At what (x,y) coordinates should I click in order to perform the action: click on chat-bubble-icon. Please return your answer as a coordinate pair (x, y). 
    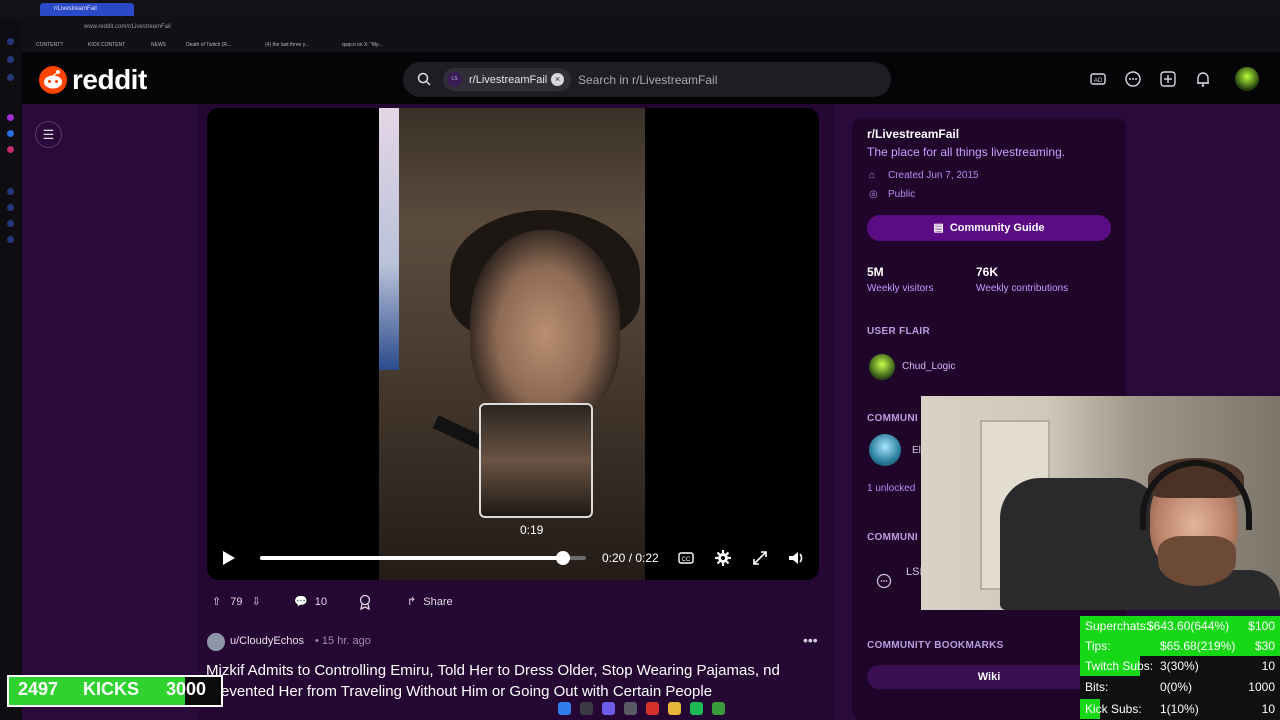
    Looking at the image, I should click on (884, 581).